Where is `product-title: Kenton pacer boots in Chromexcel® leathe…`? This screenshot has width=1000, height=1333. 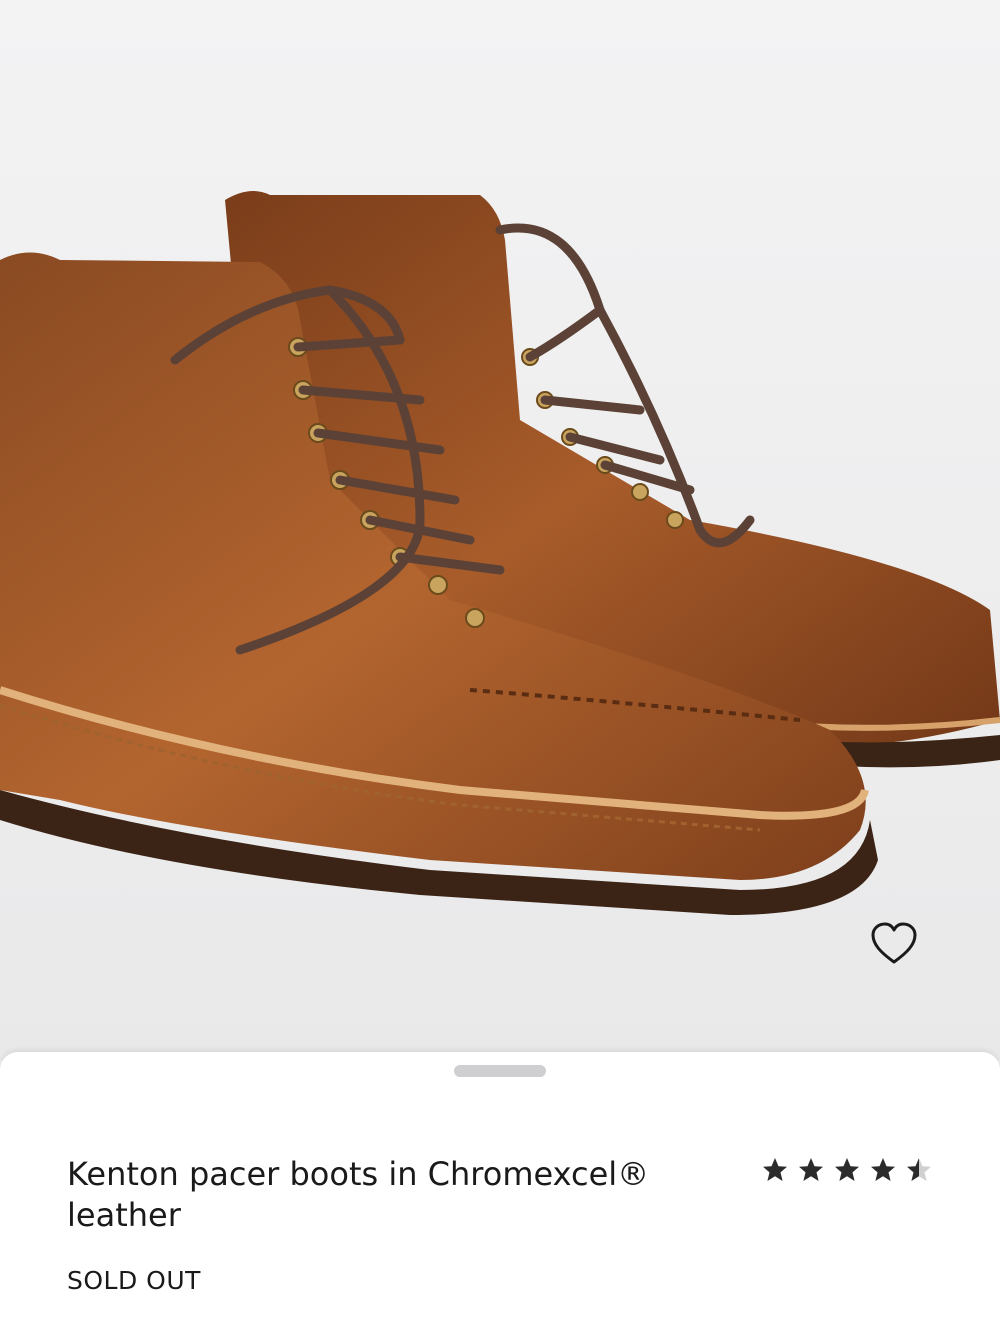
product-title: Kenton pacer boots in Chromexcel® leathe… is located at coordinates (358, 1194).